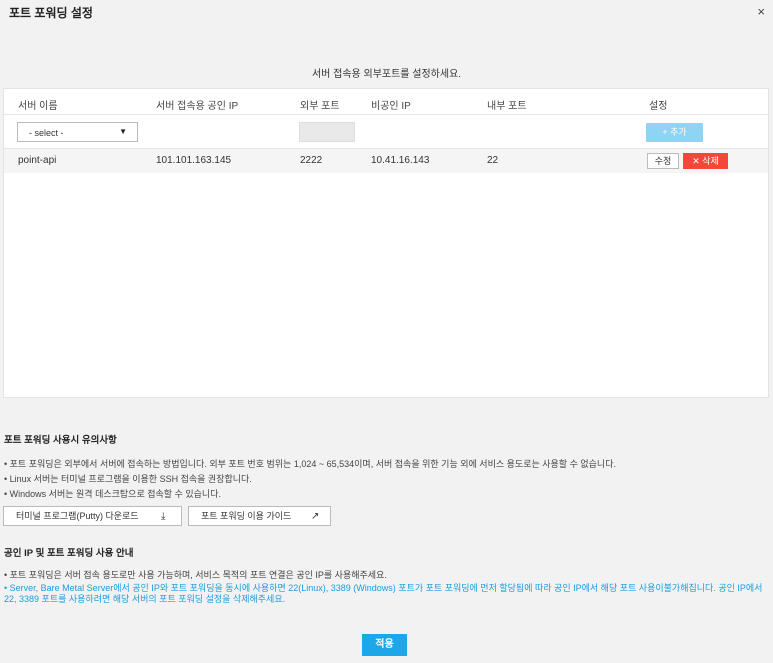  I want to click on cell-private-ip: 10.41.16.143, so click(400, 160).